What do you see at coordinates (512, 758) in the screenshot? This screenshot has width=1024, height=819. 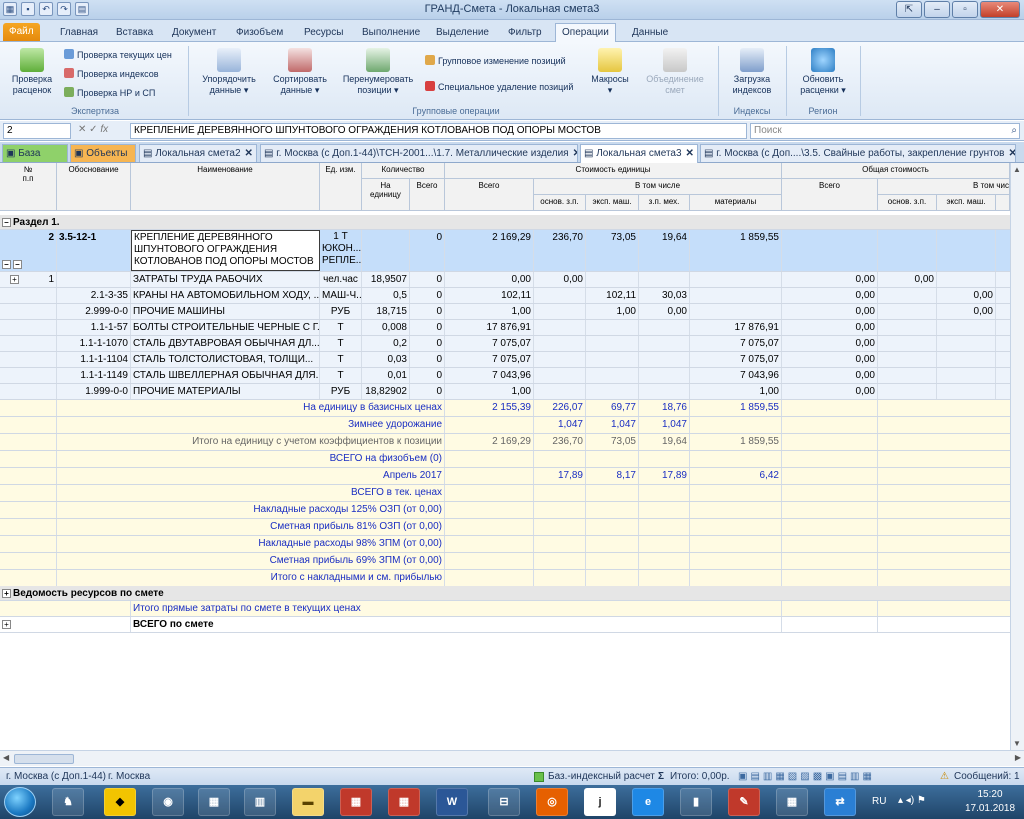 I see `horizontal-scrollbar: ◀ ▶` at bounding box center [512, 758].